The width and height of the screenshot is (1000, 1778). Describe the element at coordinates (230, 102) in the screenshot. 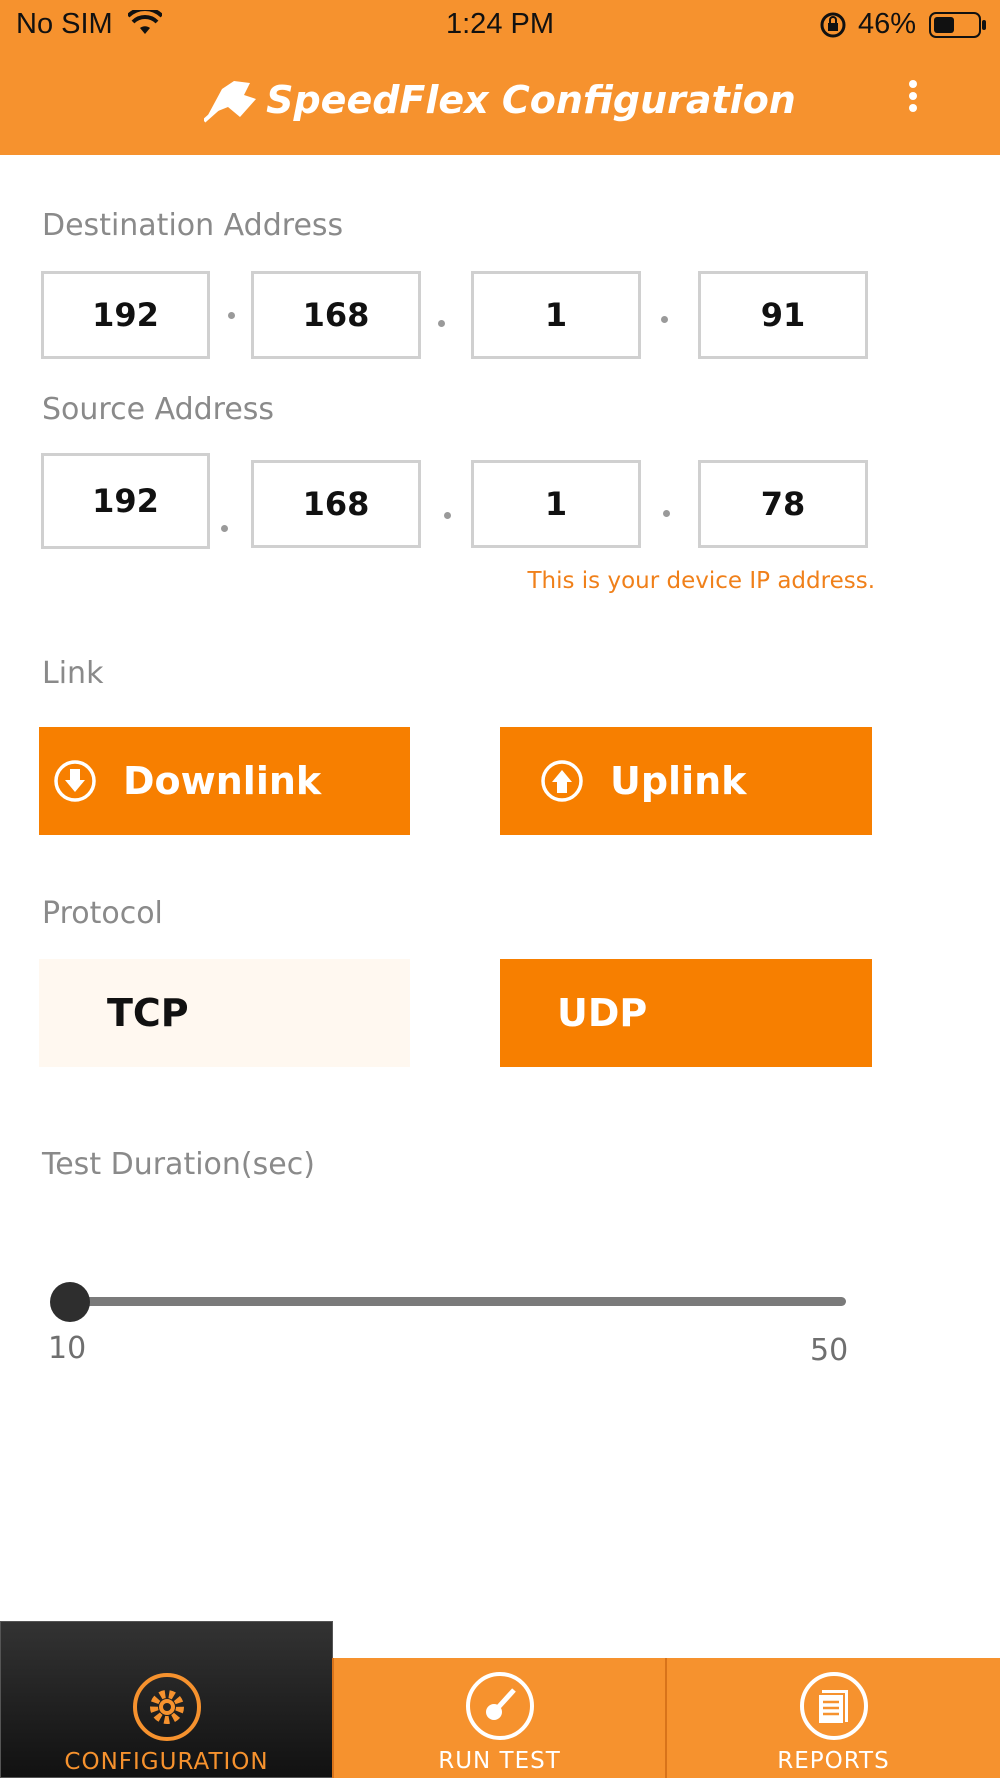

I see `speedflex-logo-icon` at that location.